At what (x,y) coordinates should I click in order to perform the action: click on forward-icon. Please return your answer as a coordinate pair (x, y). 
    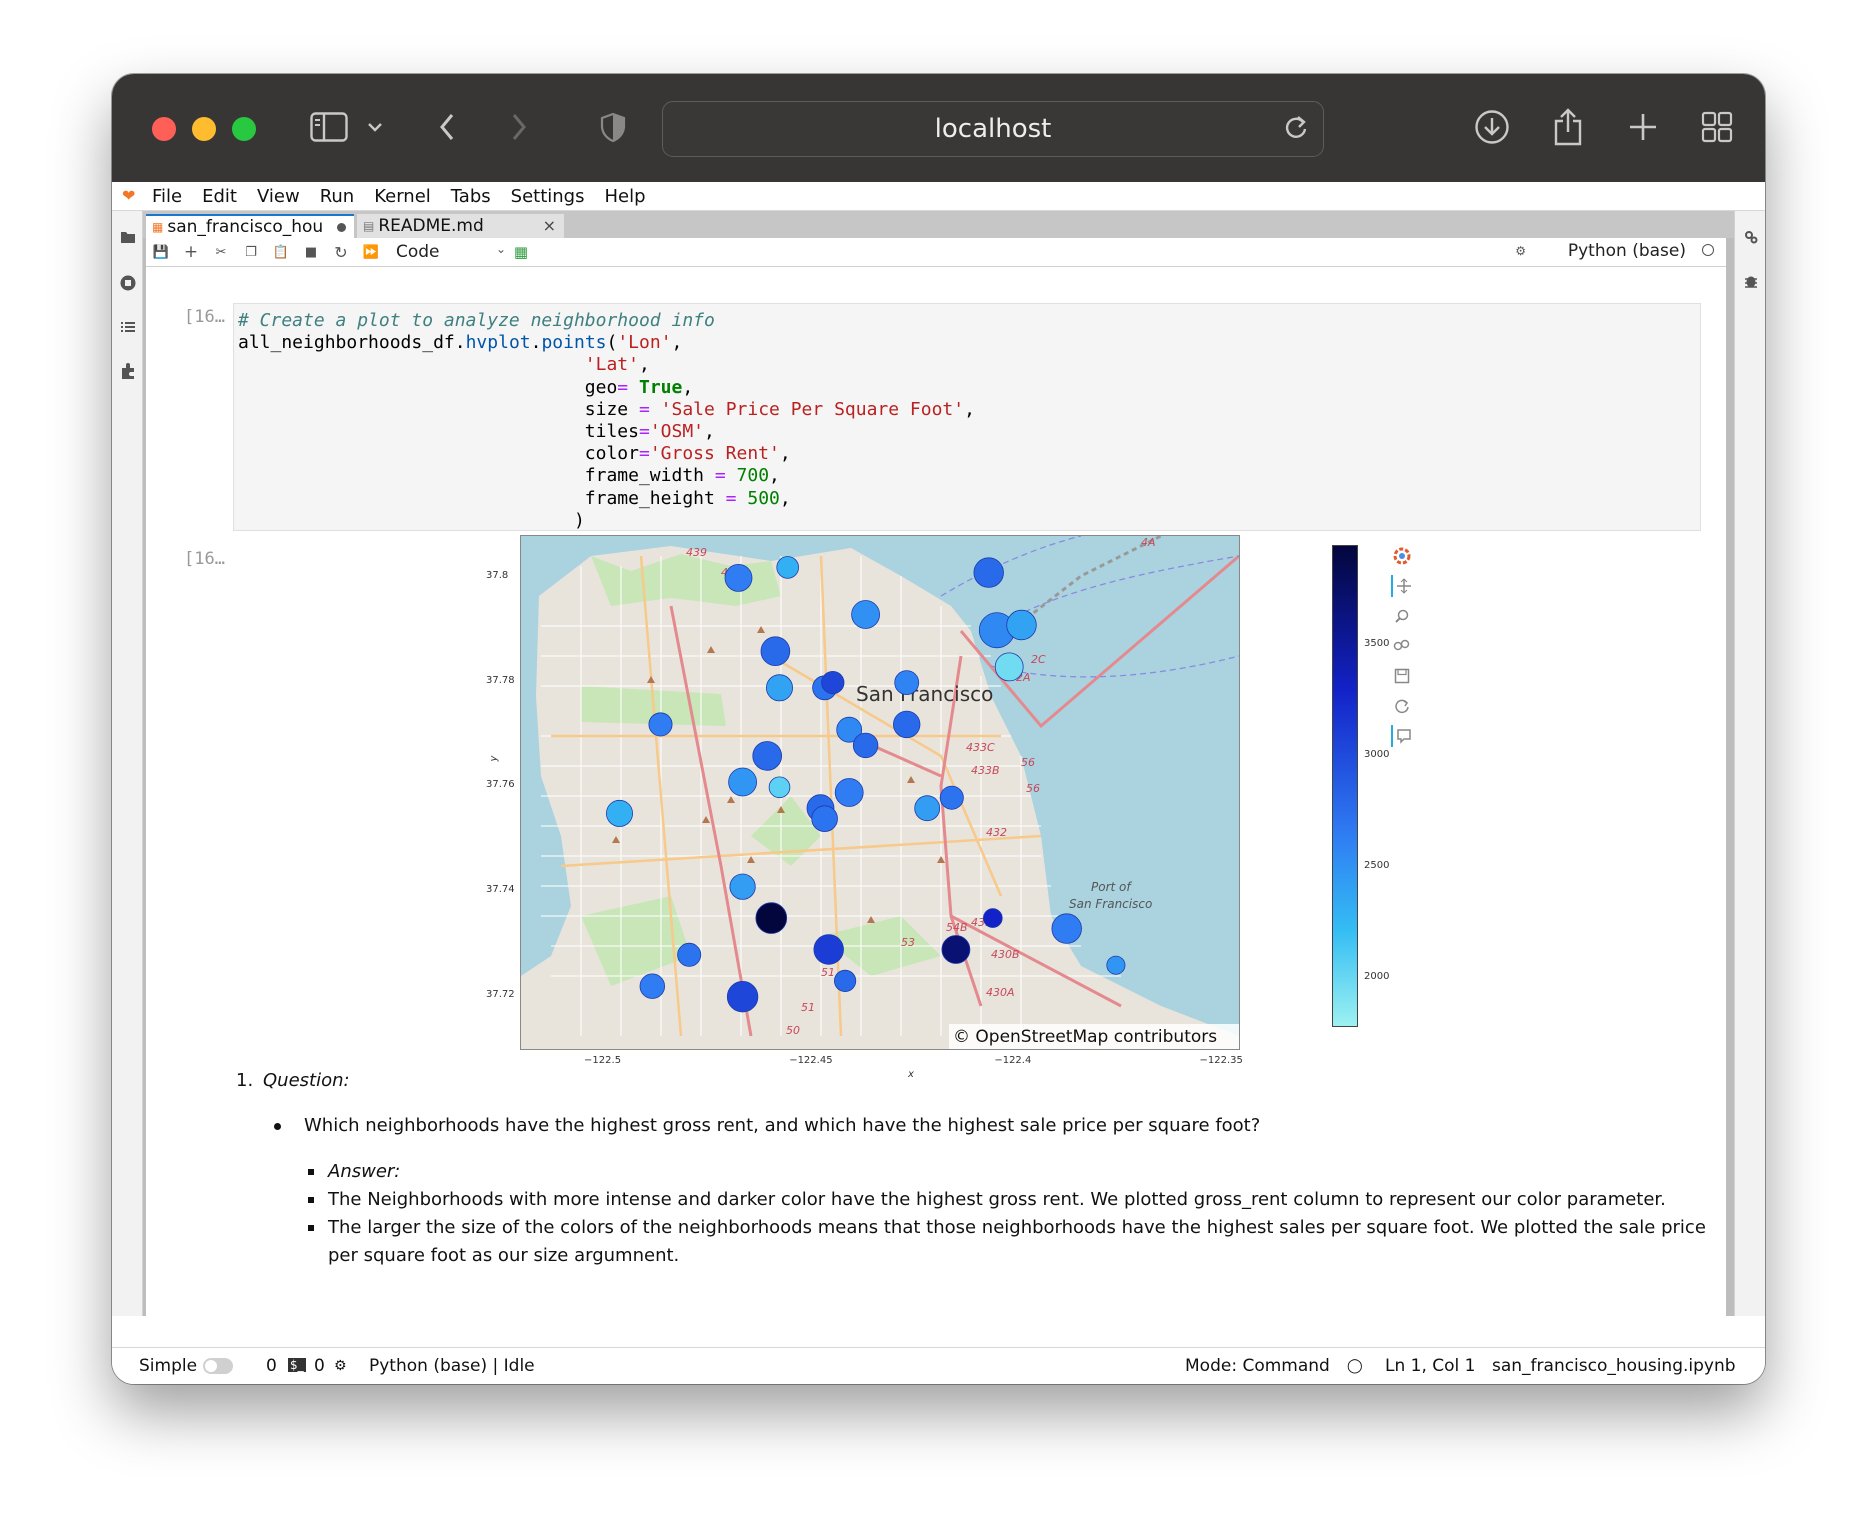
    Looking at the image, I should click on (519, 127).